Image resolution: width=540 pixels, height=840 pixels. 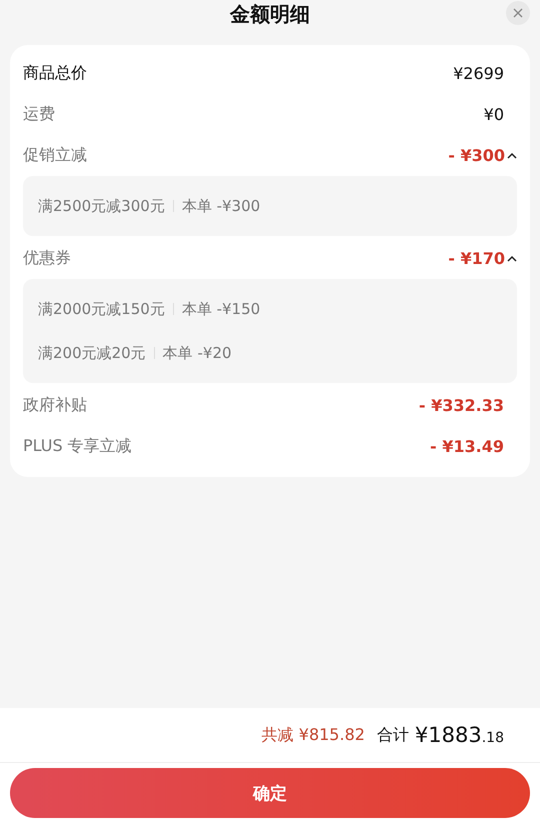 I want to click on price-amount: - ¥13.49, so click(x=467, y=446).